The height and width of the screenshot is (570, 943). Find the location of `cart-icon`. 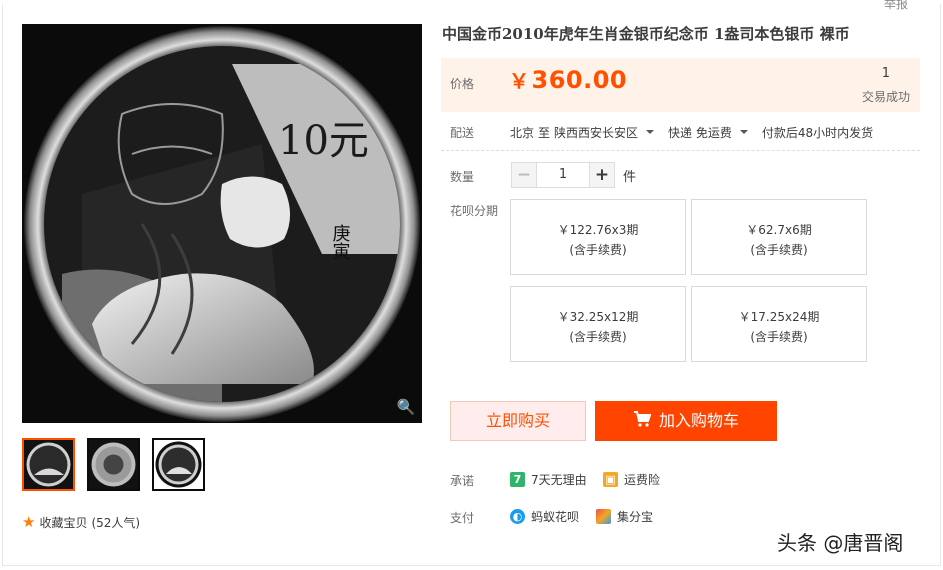

cart-icon is located at coordinates (642, 422).